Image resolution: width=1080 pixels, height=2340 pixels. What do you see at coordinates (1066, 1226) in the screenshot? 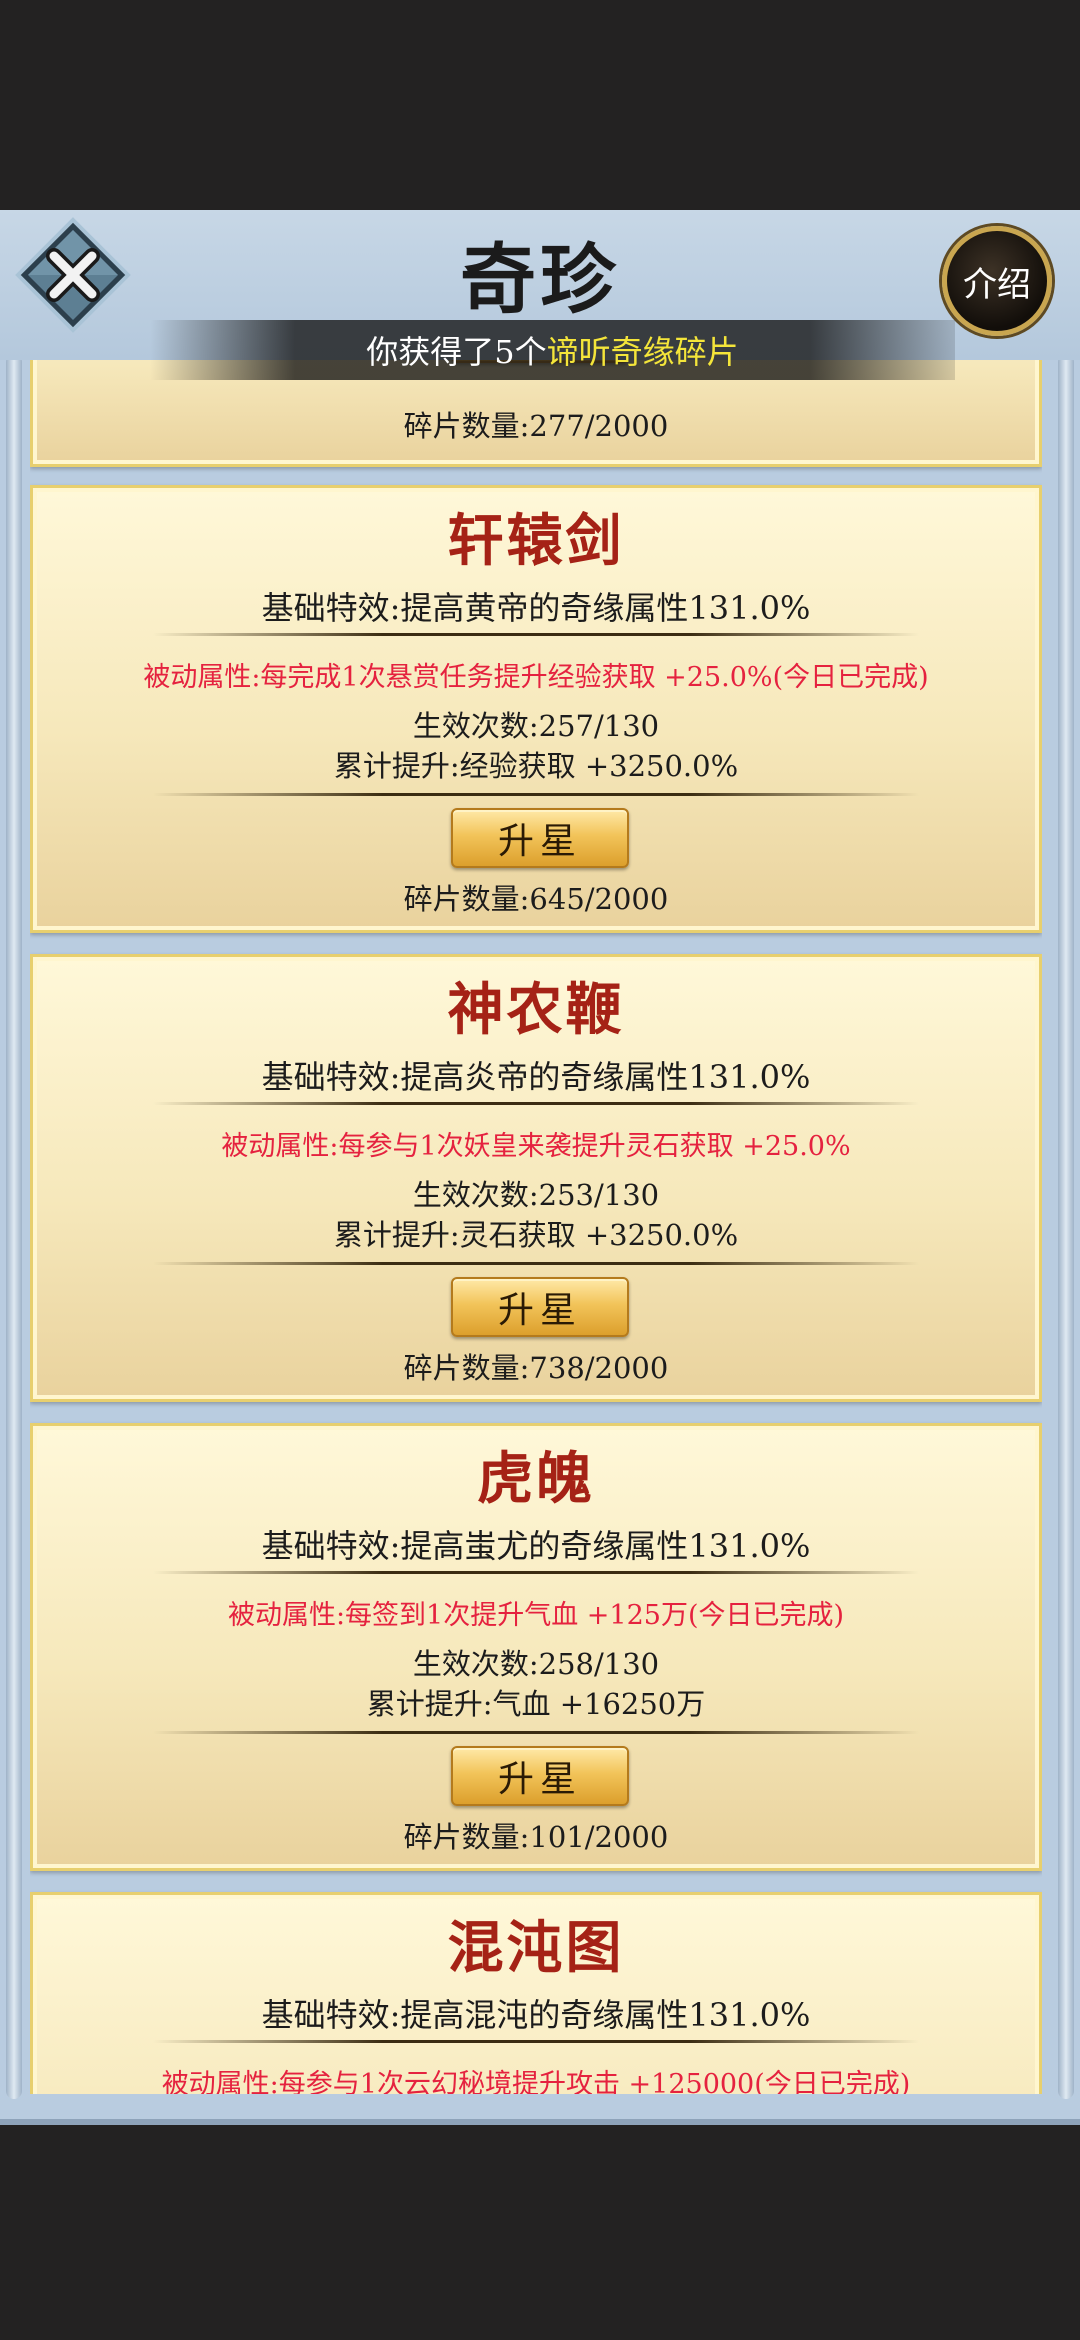
I see `panel-right-rail` at bounding box center [1066, 1226].